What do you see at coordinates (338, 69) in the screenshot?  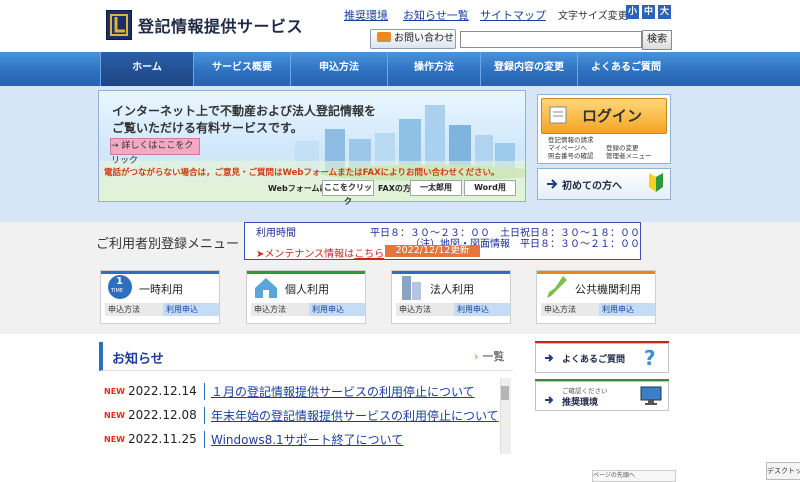 I see `tab-application: 申込方法` at bounding box center [338, 69].